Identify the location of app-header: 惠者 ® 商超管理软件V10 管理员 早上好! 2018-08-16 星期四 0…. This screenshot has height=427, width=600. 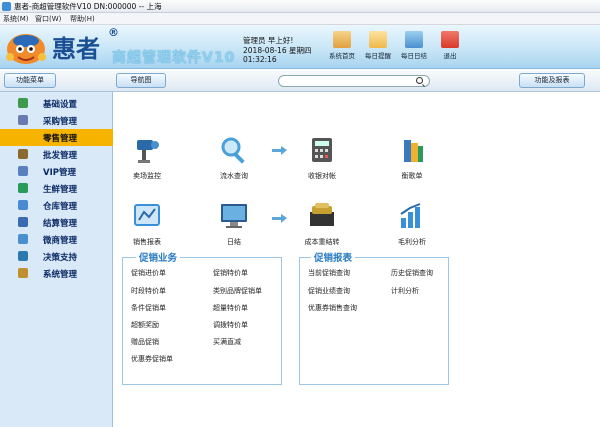
(300, 47).